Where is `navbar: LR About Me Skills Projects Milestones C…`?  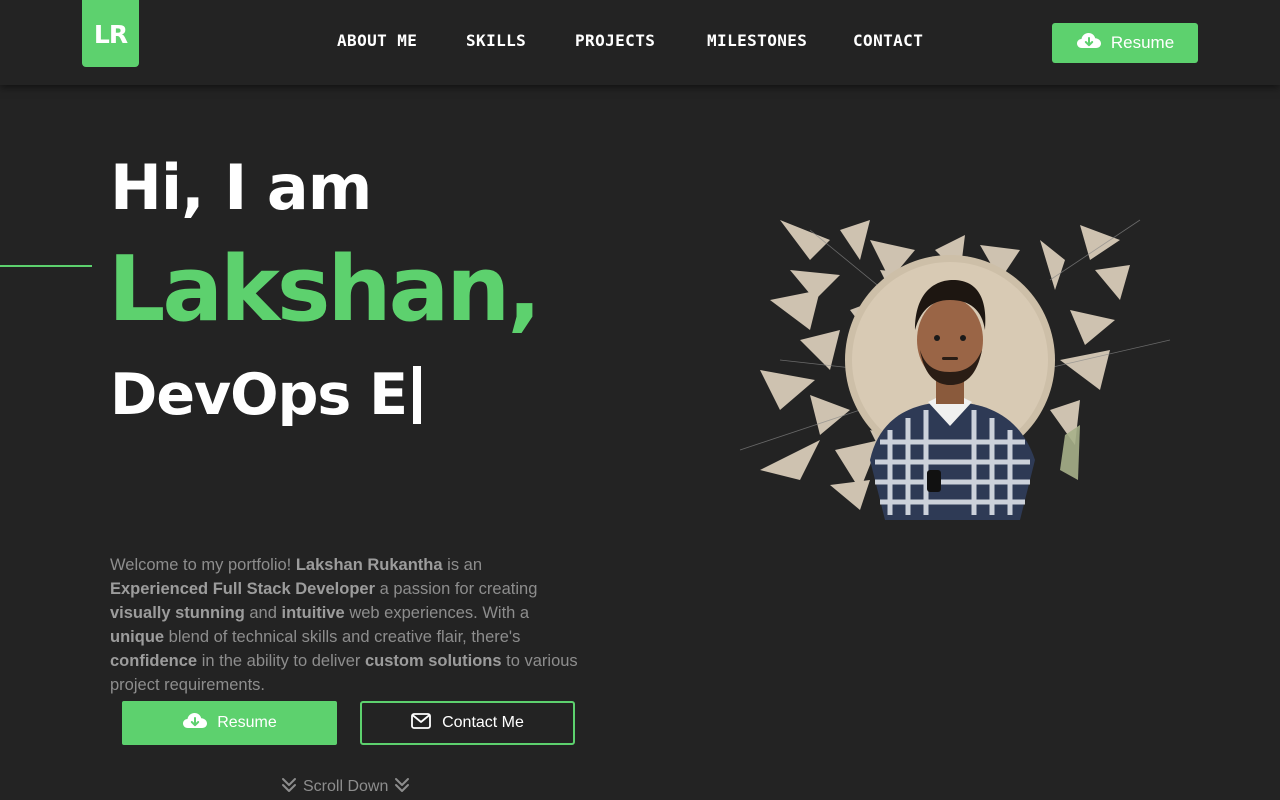
navbar: LR About Me Skills Projects Milestones C… is located at coordinates (640, 42).